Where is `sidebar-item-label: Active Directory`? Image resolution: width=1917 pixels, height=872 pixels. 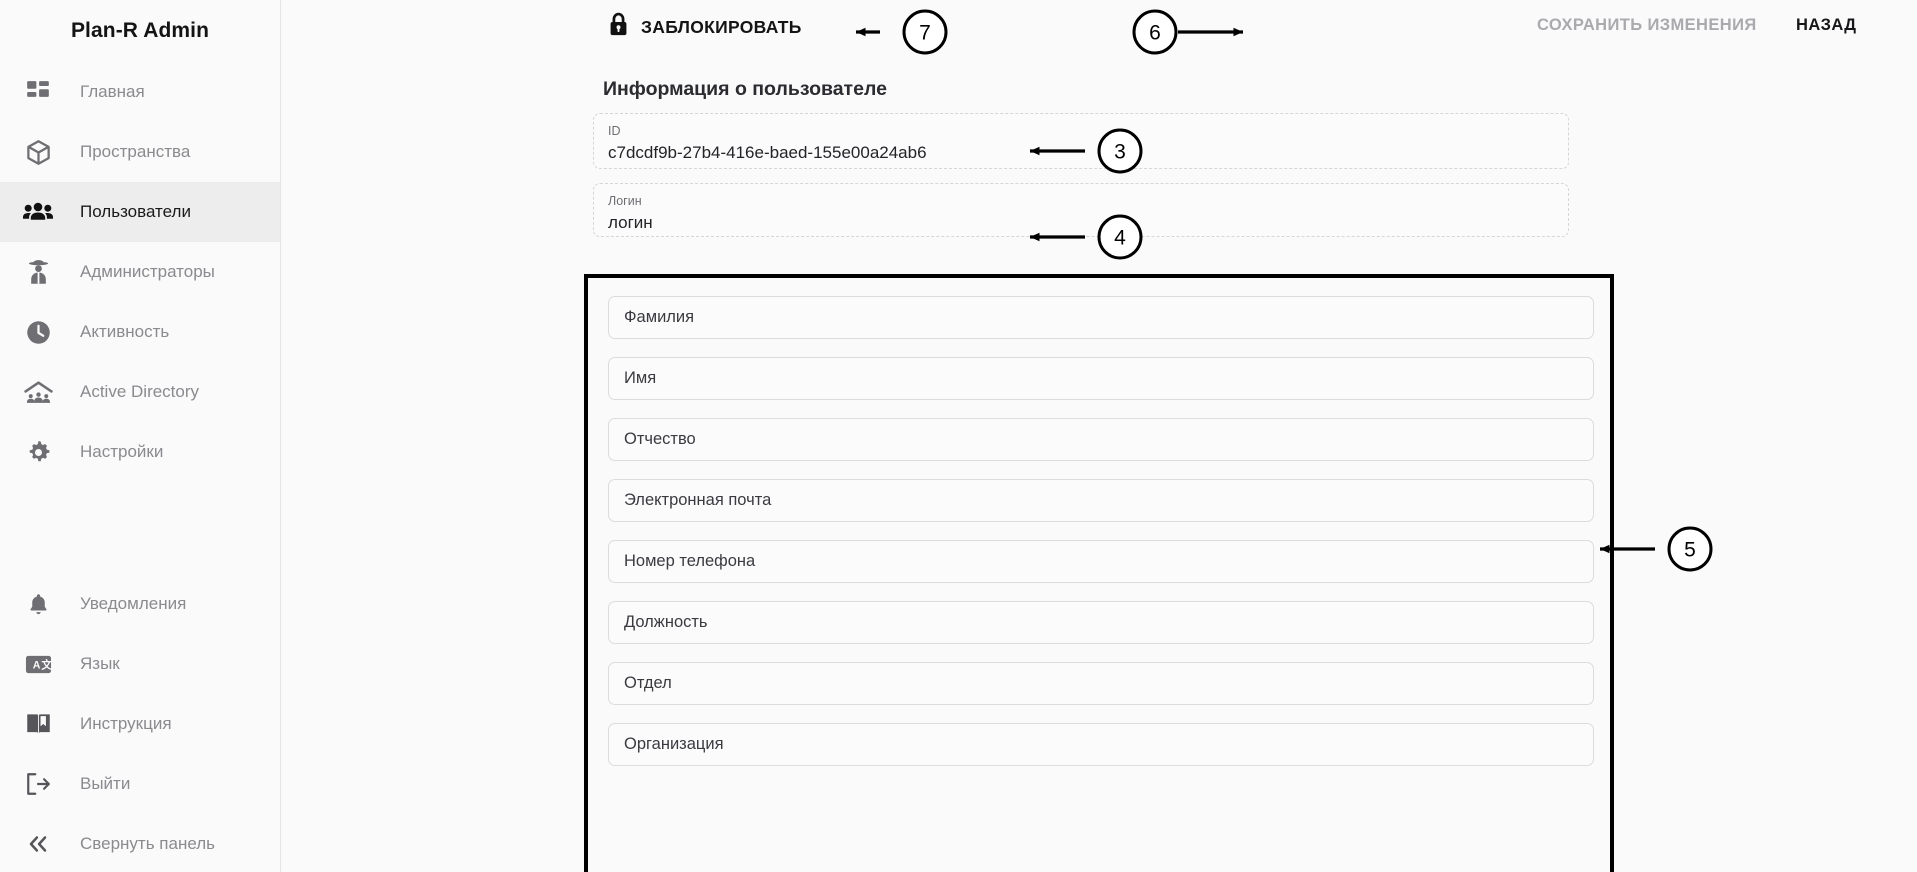
sidebar-item-label: Active Directory is located at coordinates (140, 391).